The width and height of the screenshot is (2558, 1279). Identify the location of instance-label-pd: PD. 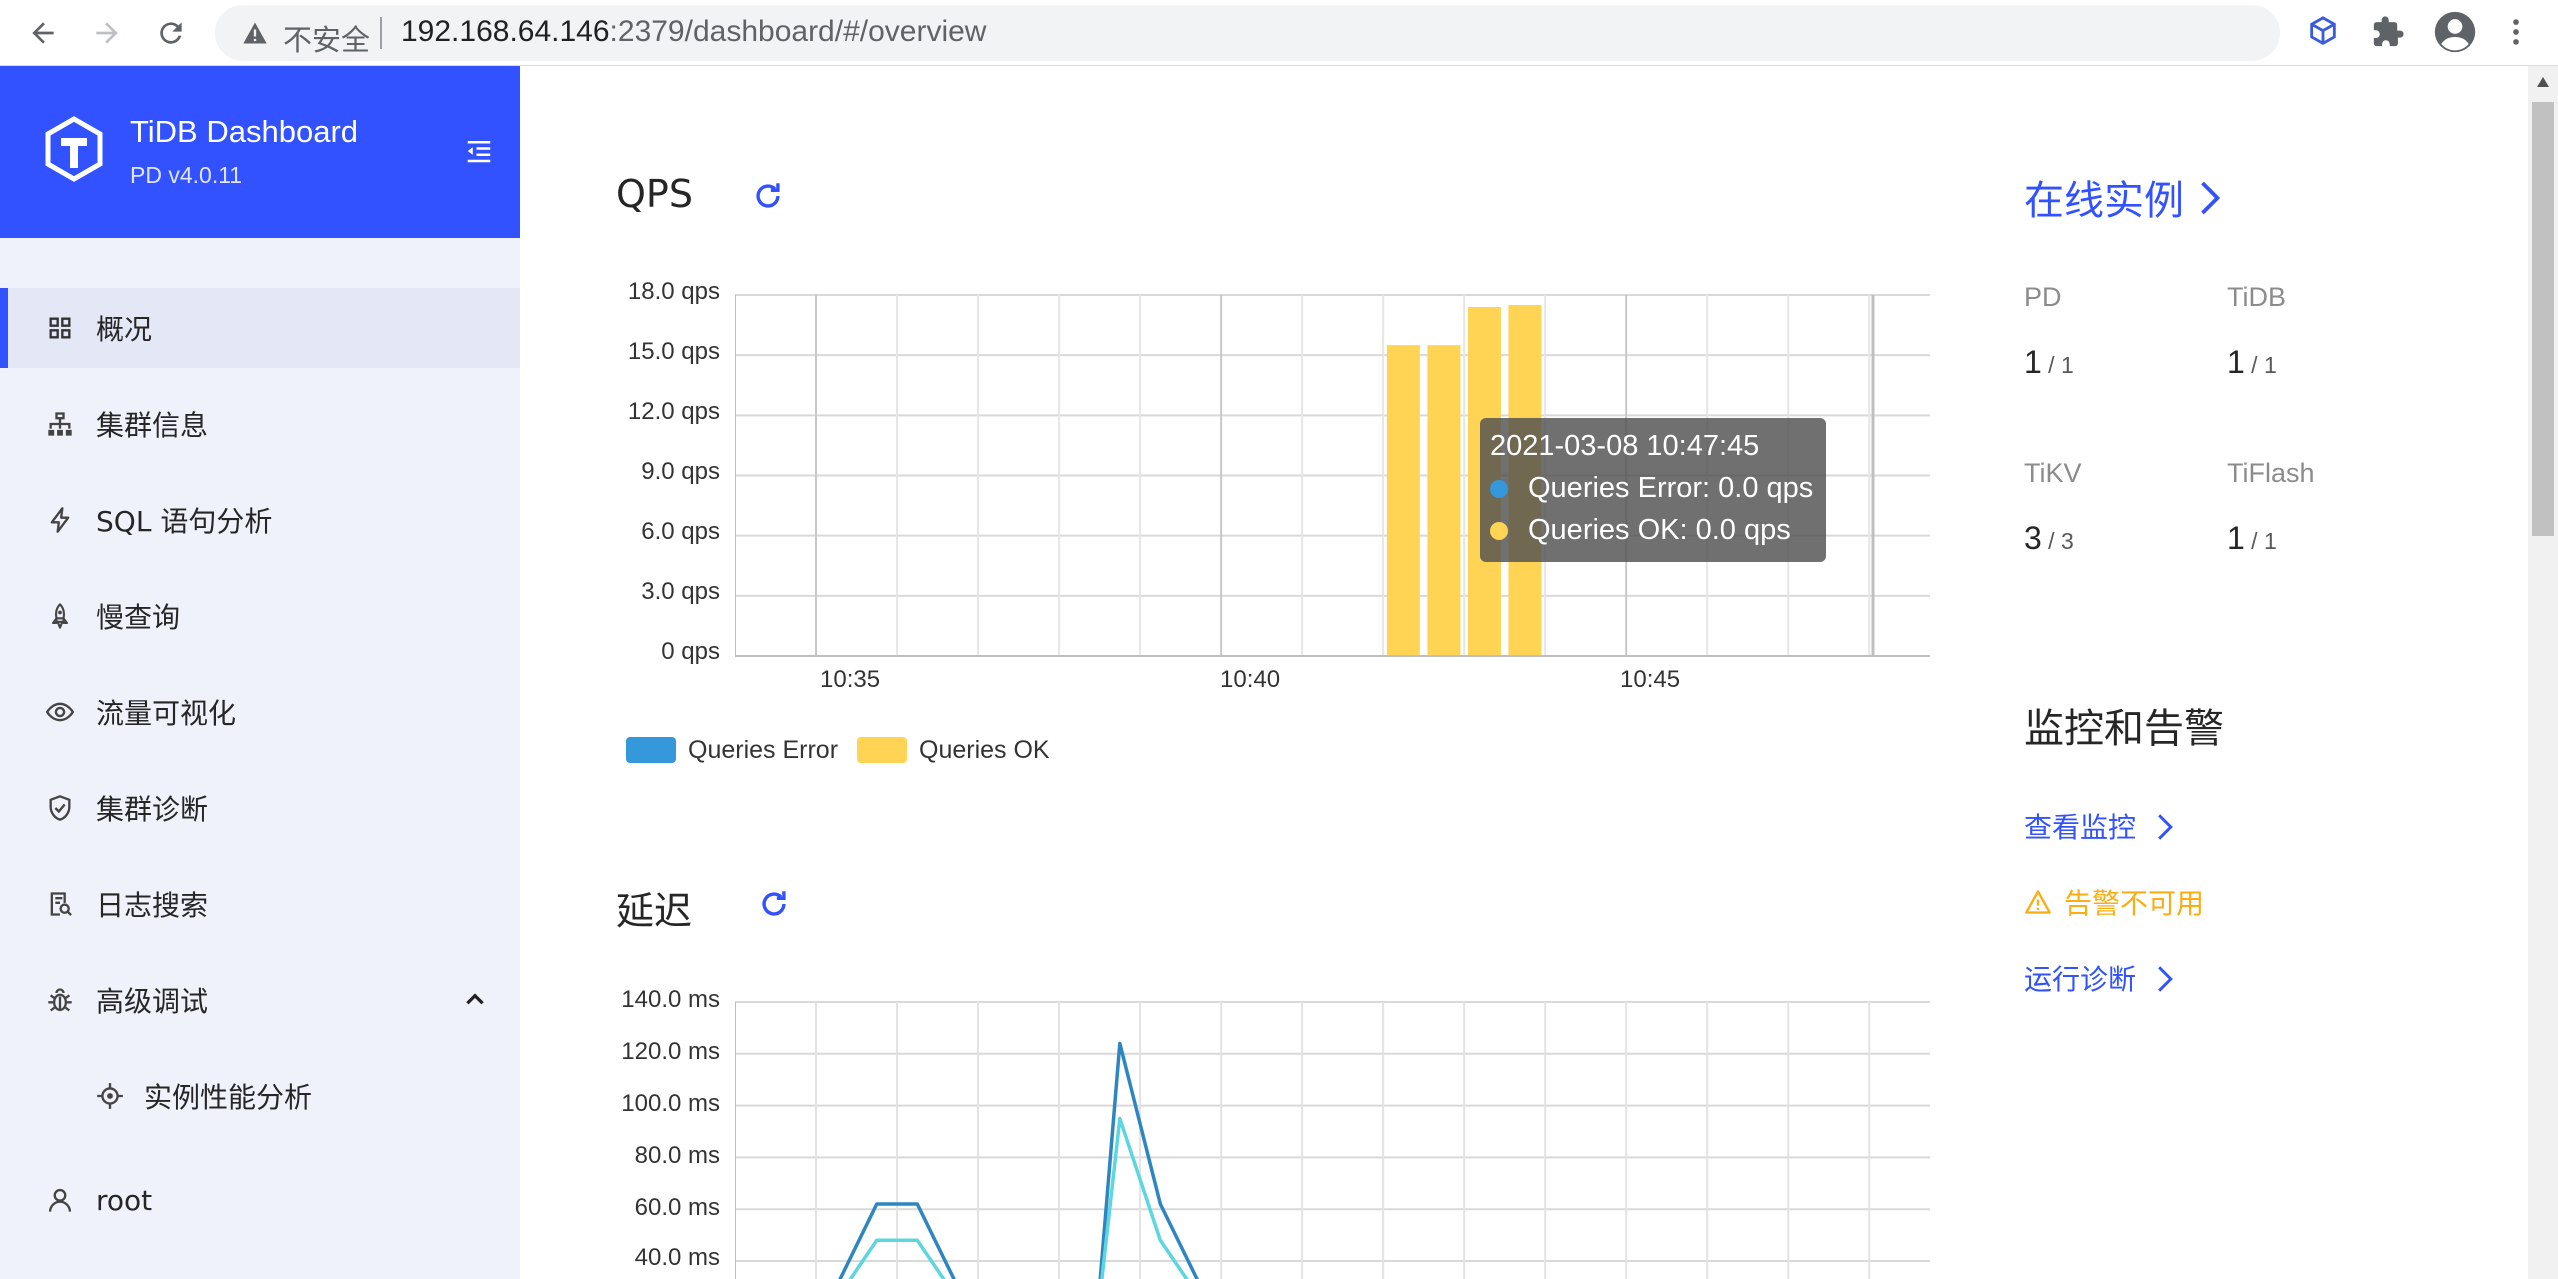
(2043, 297).